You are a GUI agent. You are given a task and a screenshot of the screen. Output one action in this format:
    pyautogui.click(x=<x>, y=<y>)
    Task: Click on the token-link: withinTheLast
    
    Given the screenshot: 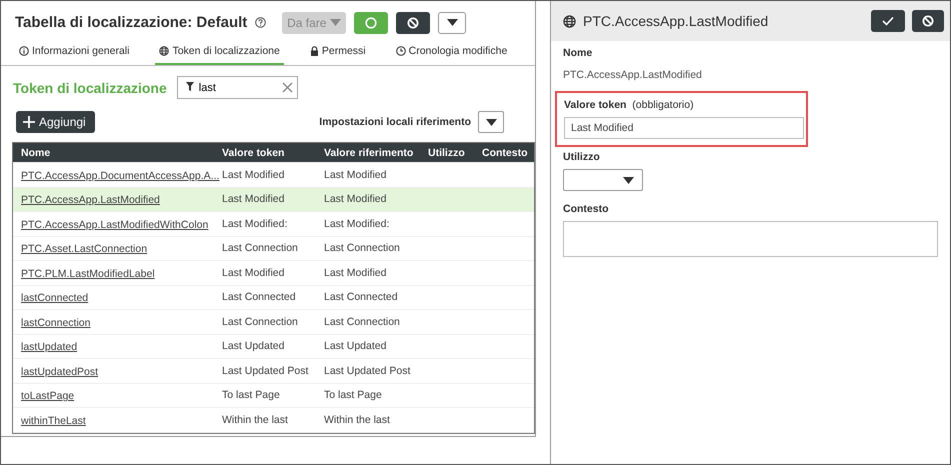 What is the action you would take?
    pyautogui.click(x=53, y=420)
    